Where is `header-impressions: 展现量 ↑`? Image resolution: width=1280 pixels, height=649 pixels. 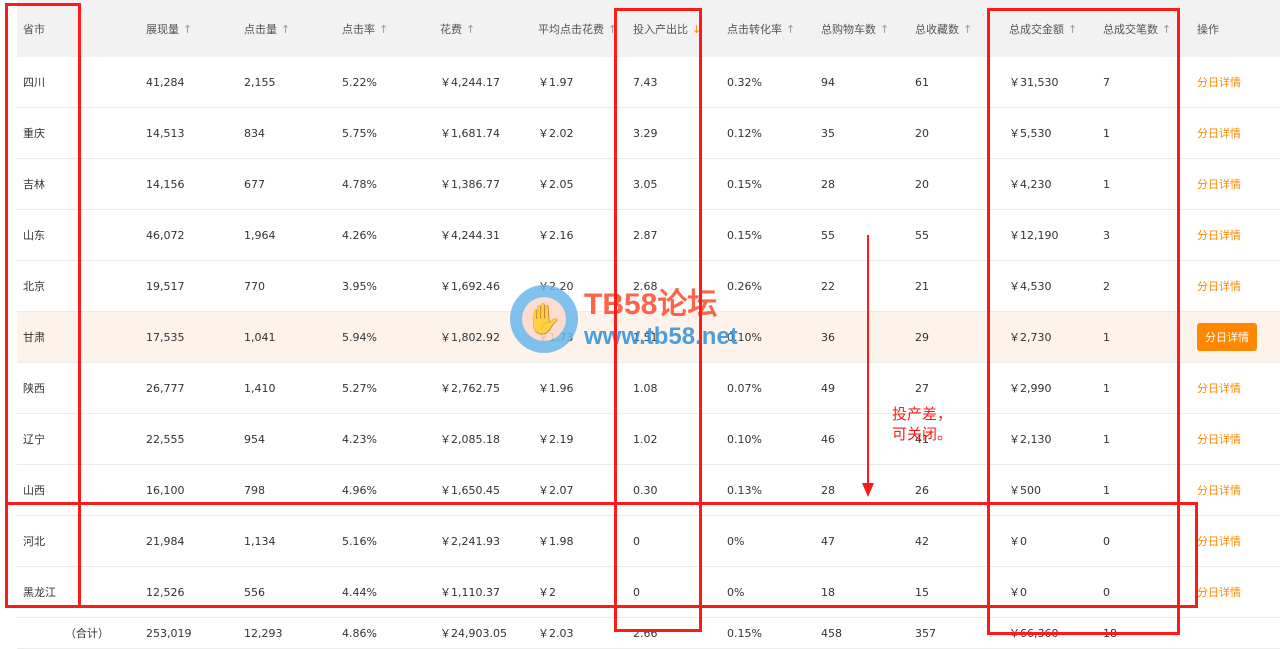 header-impressions: 展现量 ↑ is located at coordinates (189, 29).